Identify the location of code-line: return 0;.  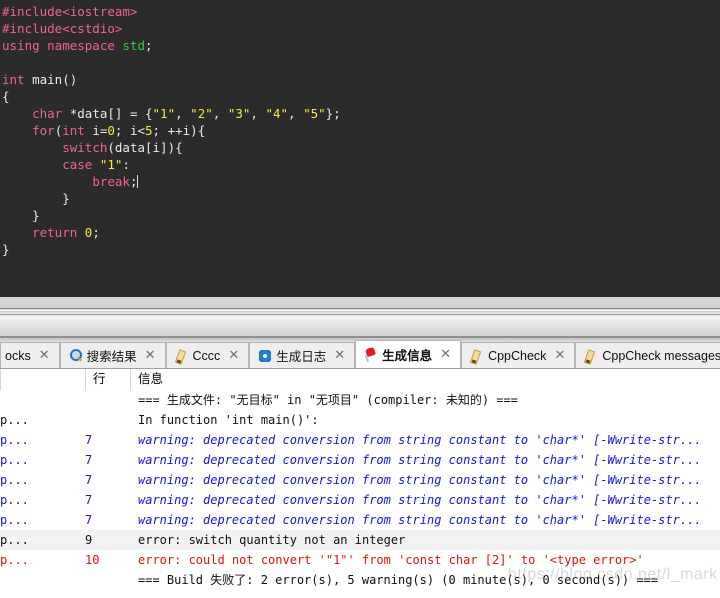
(361, 232).